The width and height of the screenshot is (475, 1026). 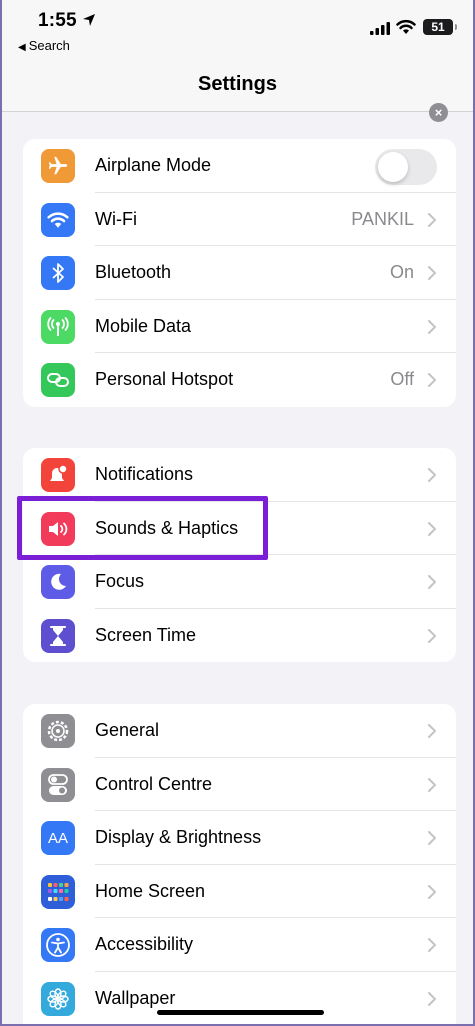 I want to click on settings-row-display-brightness: AA Display & Brightness, so click(x=239, y=838).